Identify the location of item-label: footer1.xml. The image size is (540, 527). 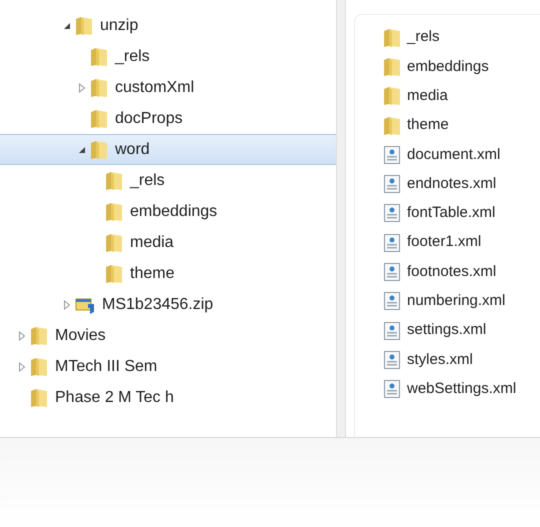
(444, 242).